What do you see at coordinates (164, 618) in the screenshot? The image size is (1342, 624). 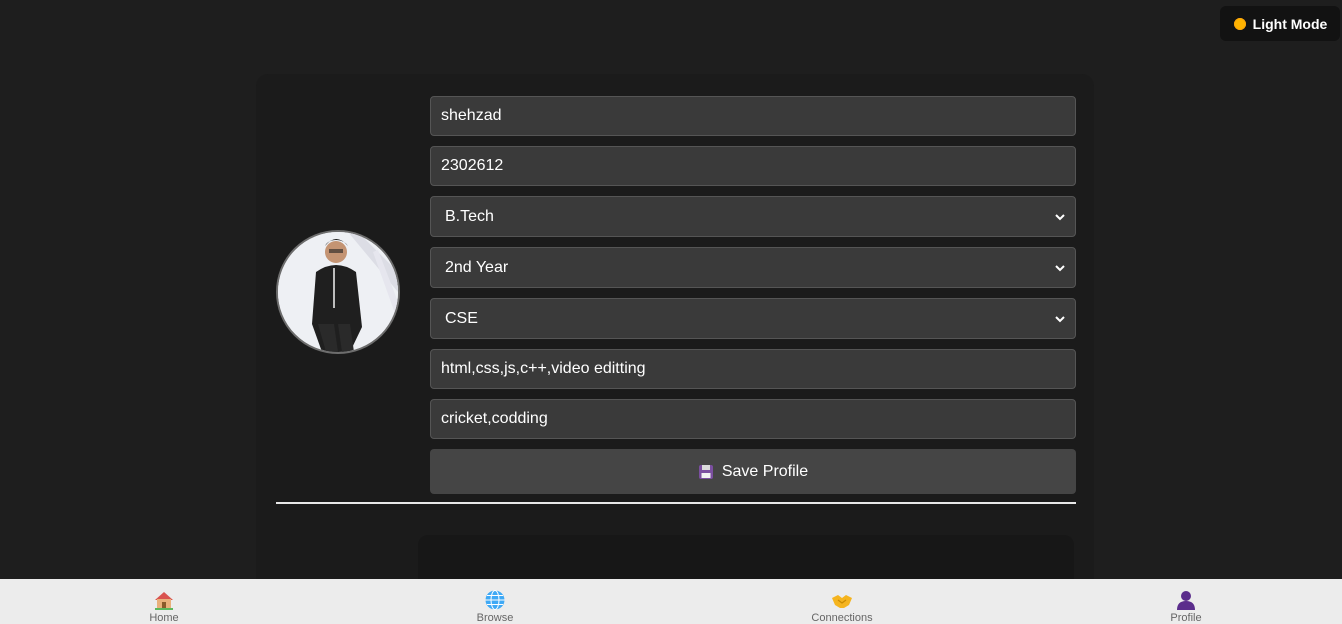 I see `nav-home-label: Home` at bounding box center [164, 618].